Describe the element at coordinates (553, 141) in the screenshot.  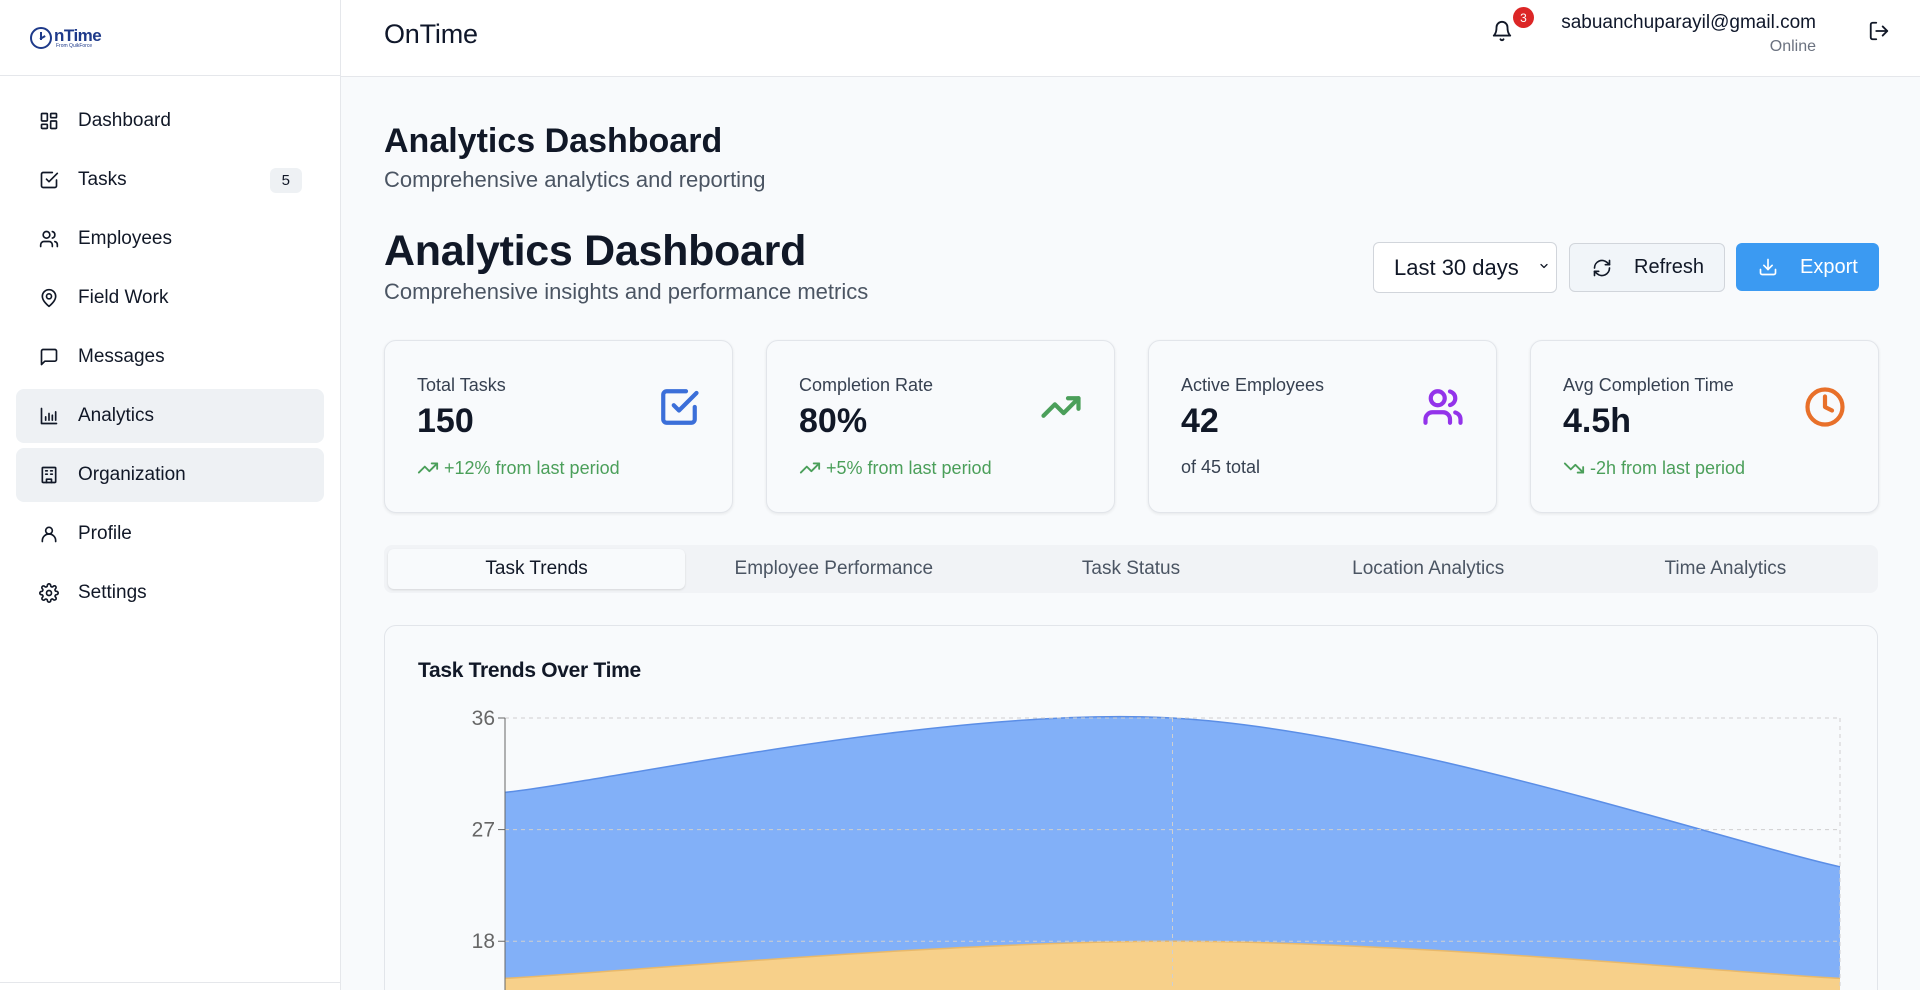
I see `page-title: Analytics Dashboard` at that location.